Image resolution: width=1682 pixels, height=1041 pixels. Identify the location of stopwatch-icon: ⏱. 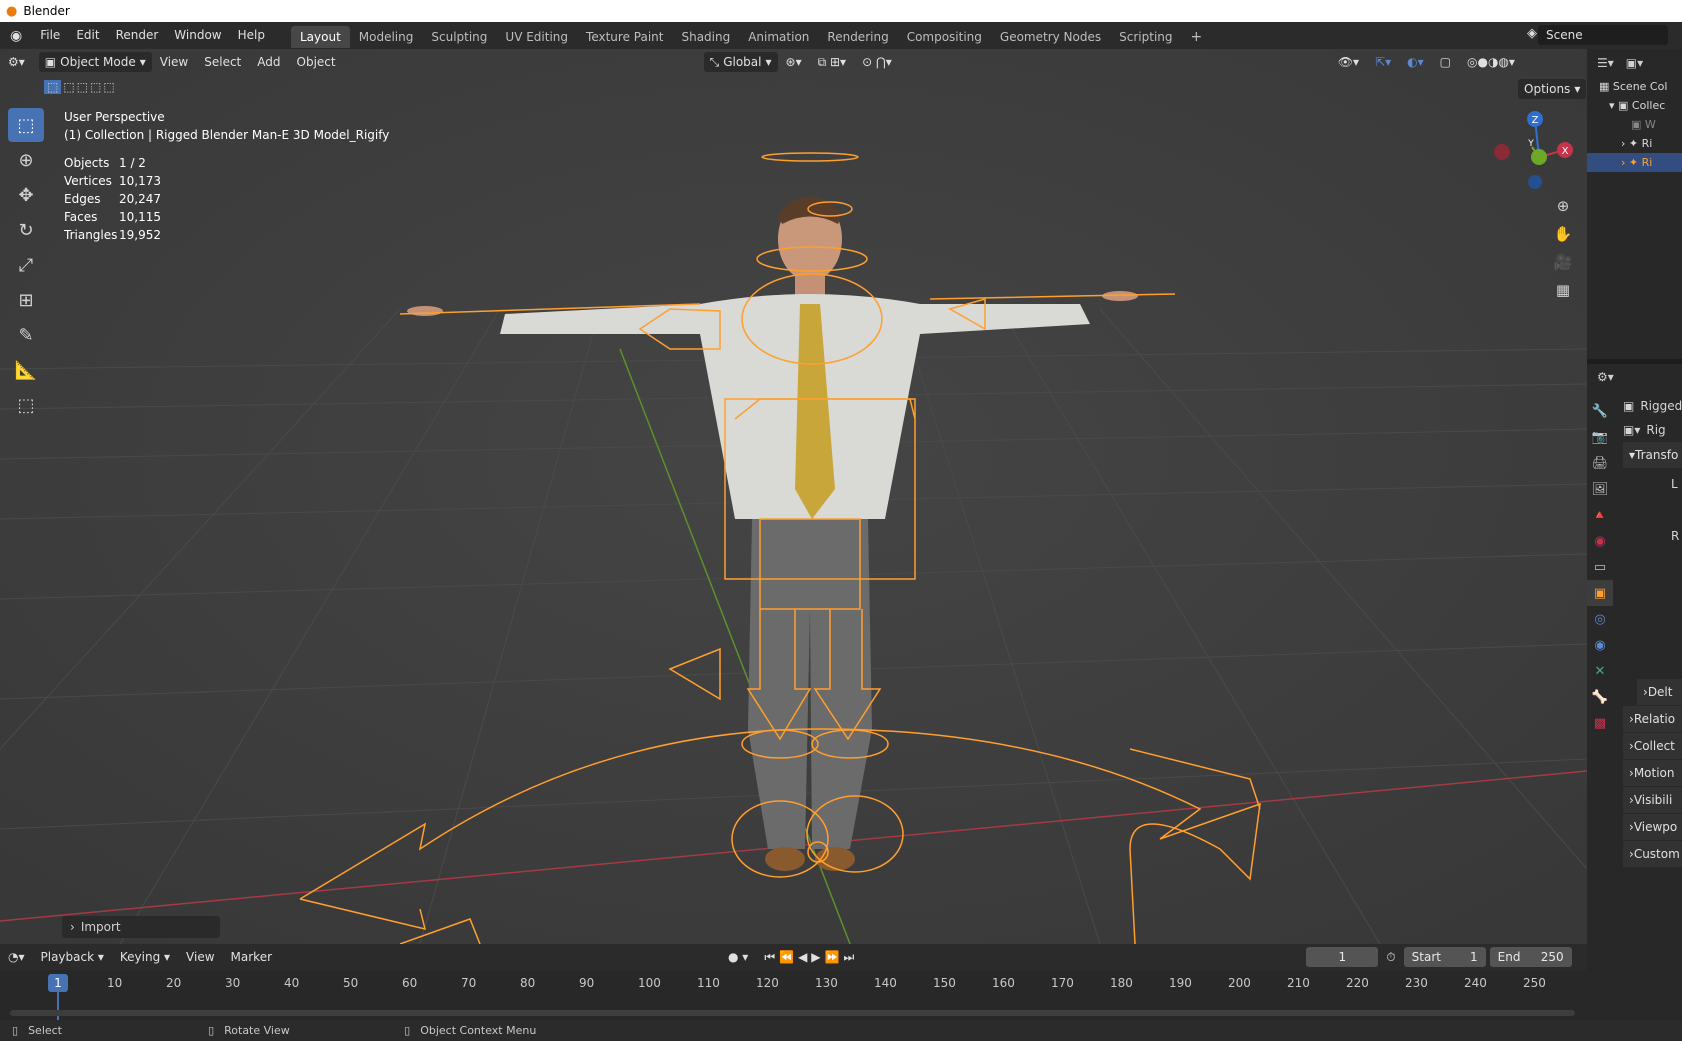
(1390, 957).